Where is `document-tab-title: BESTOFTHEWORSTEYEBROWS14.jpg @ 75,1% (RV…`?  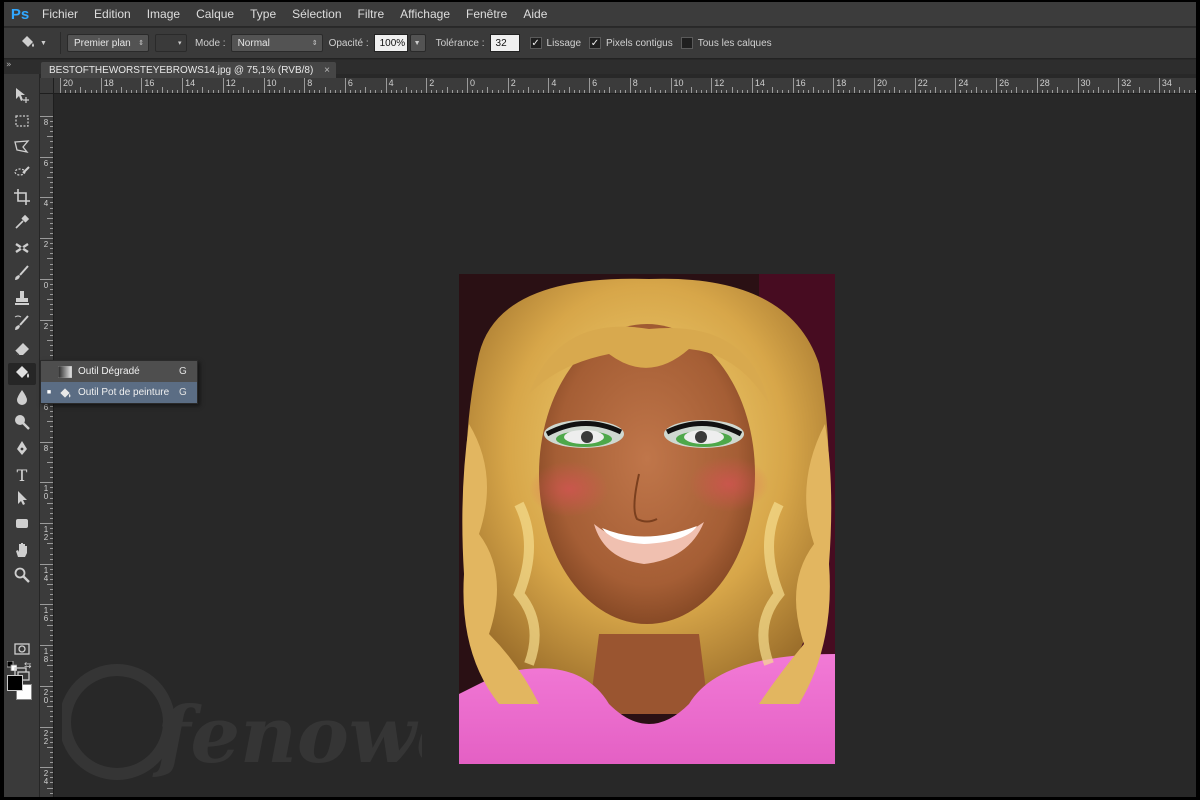
document-tab-title: BESTOFTHEWORSTEYEBROWS14.jpg @ 75,1% (RV… is located at coordinates (181, 70).